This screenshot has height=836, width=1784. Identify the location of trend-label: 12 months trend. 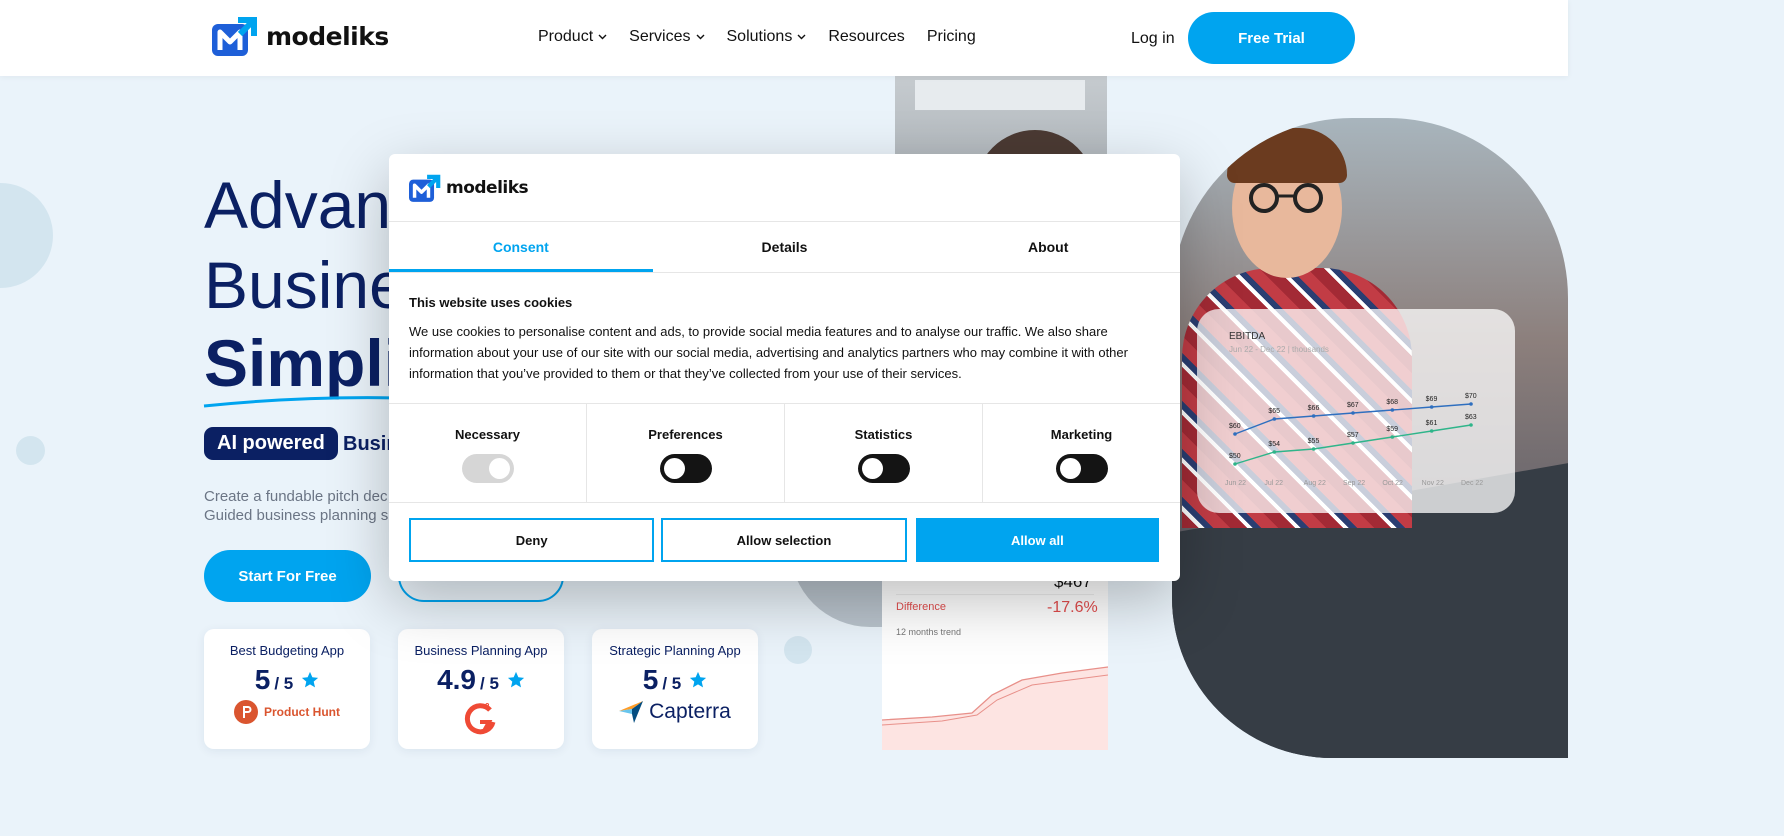
(929, 632).